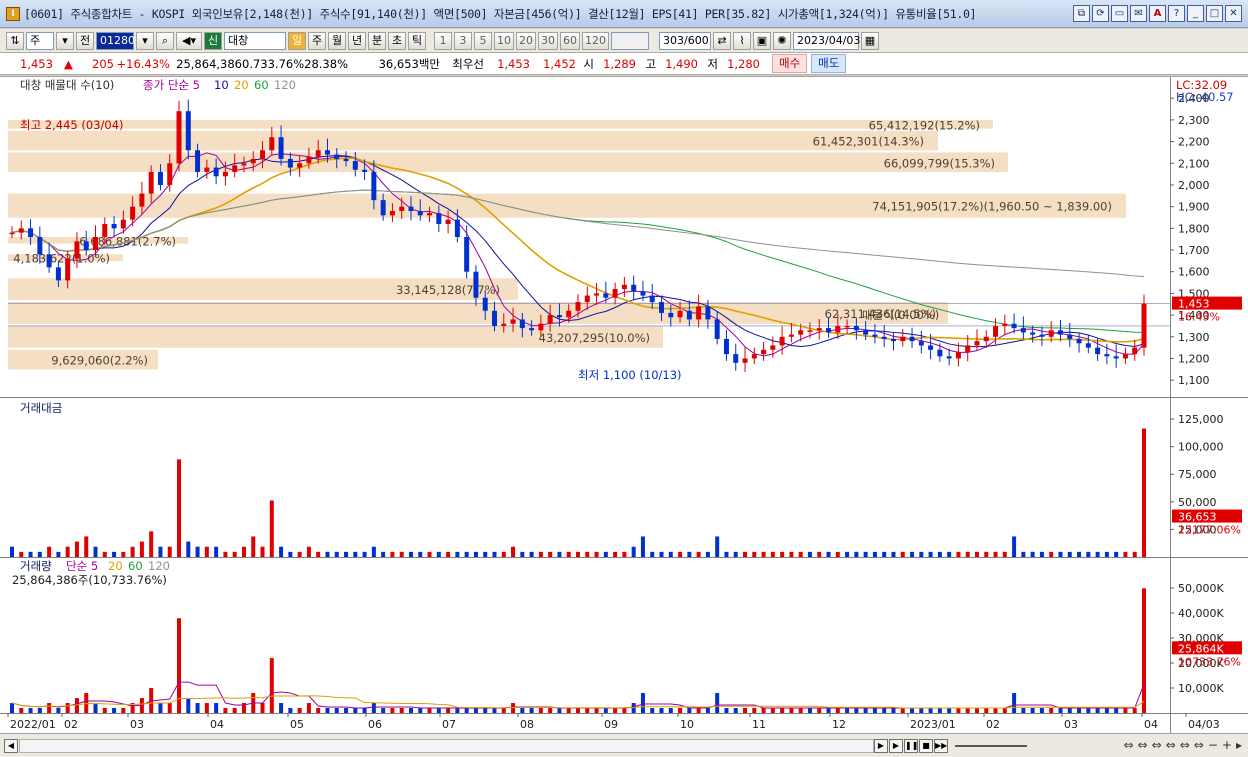 The image size is (1248, 757). Describe the element at coordinates (85, 40) in the screenshot. I see `prev-button: 전` at that location.